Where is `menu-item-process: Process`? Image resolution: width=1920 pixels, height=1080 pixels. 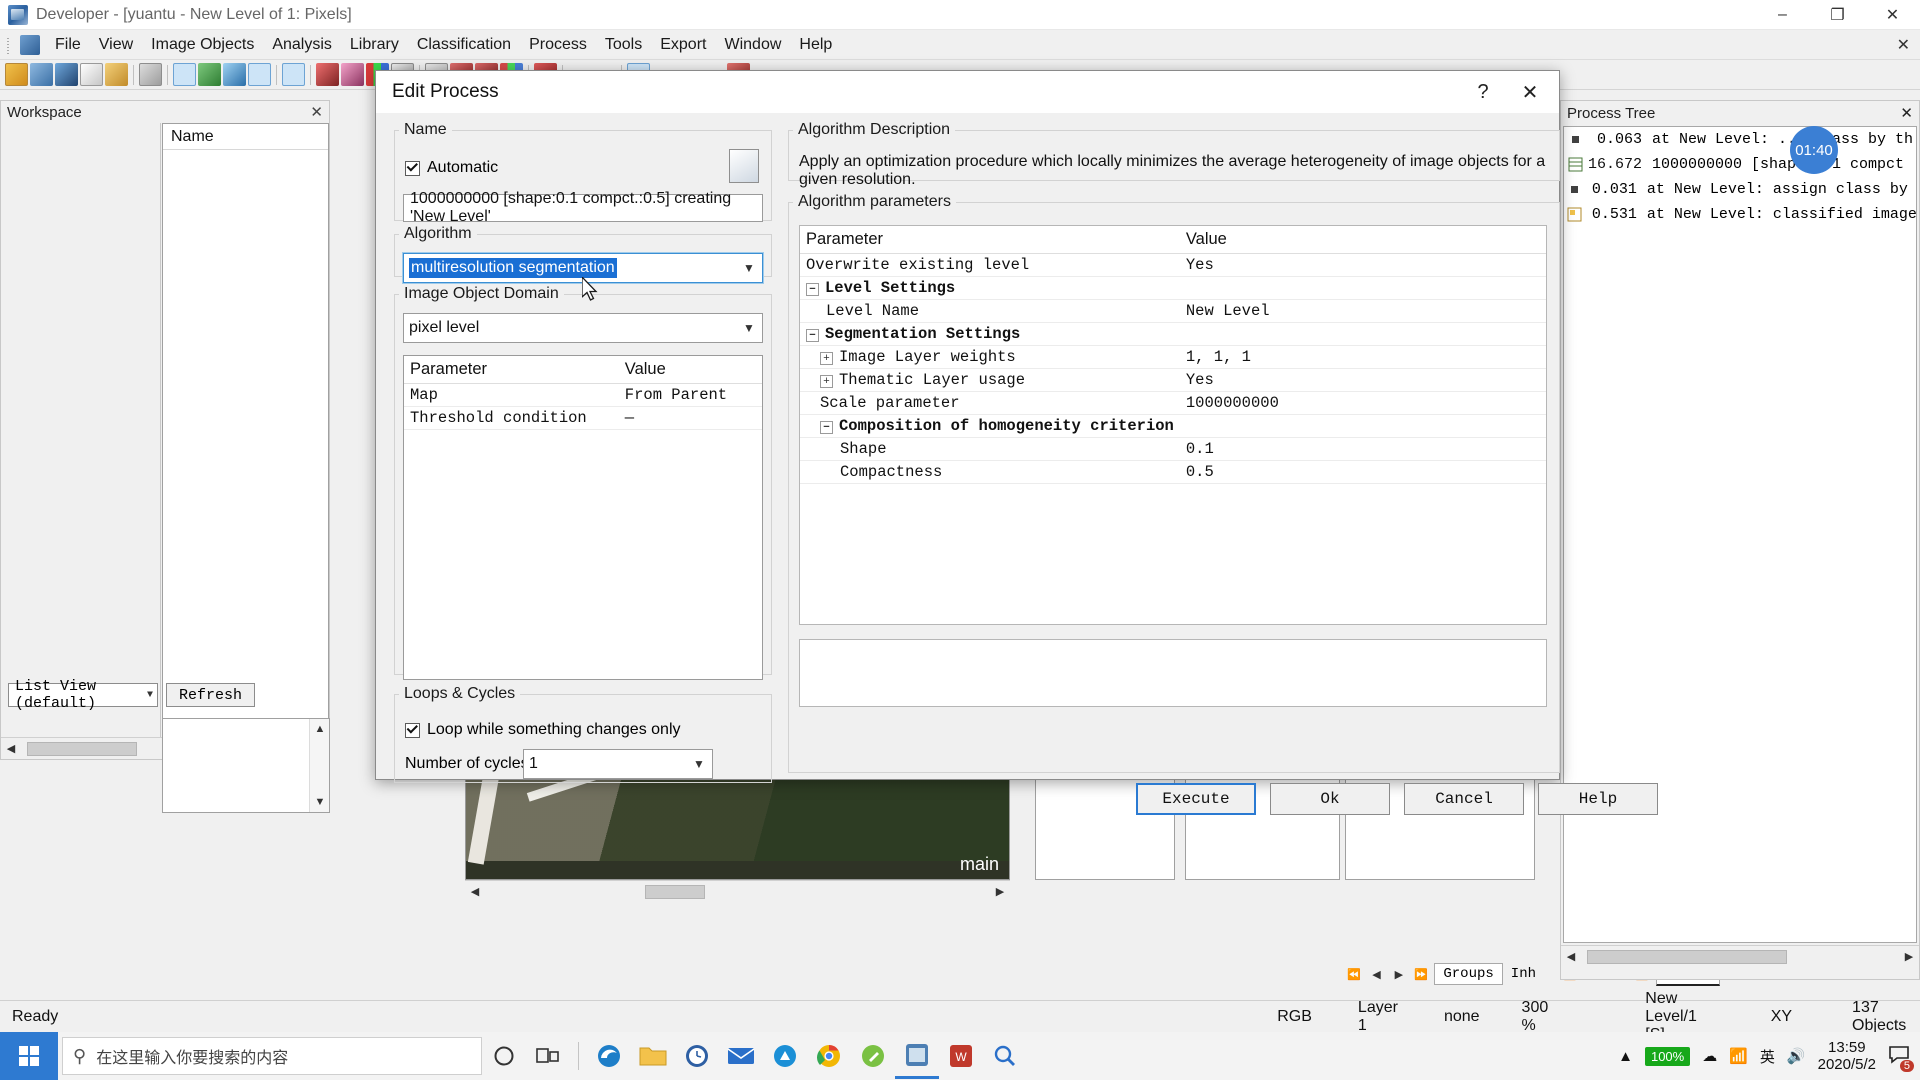
menu-item-process: Process is located at coordinates (558, 45).